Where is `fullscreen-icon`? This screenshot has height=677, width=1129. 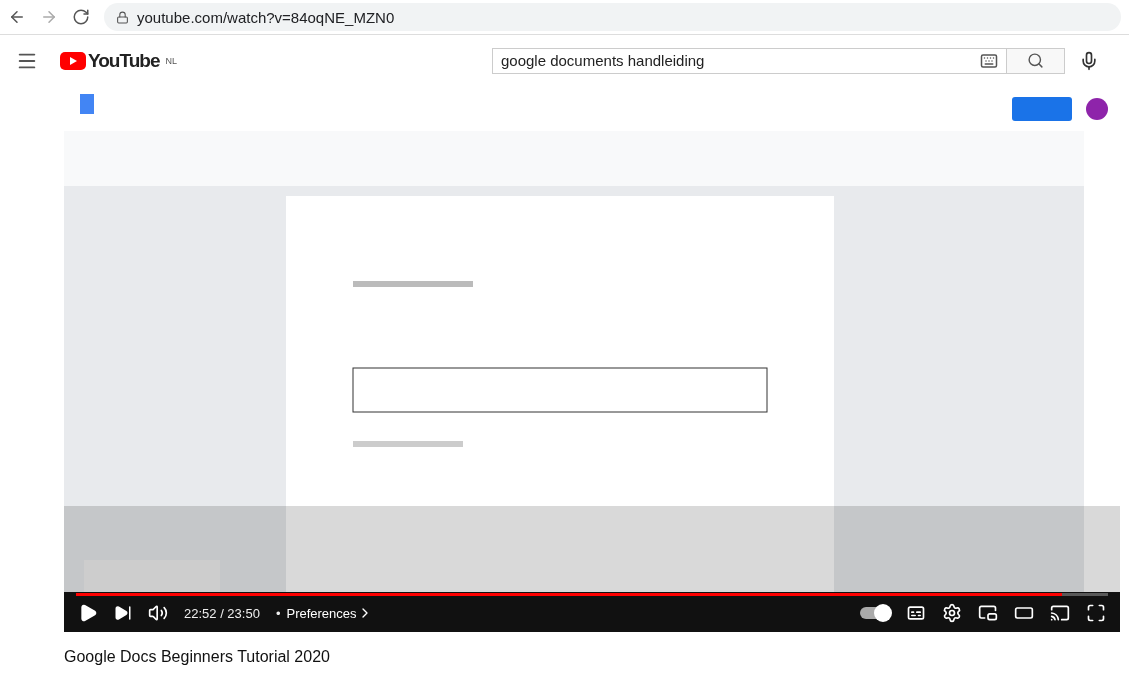
fullscreen-icon is located at coordinates (1096, 613).